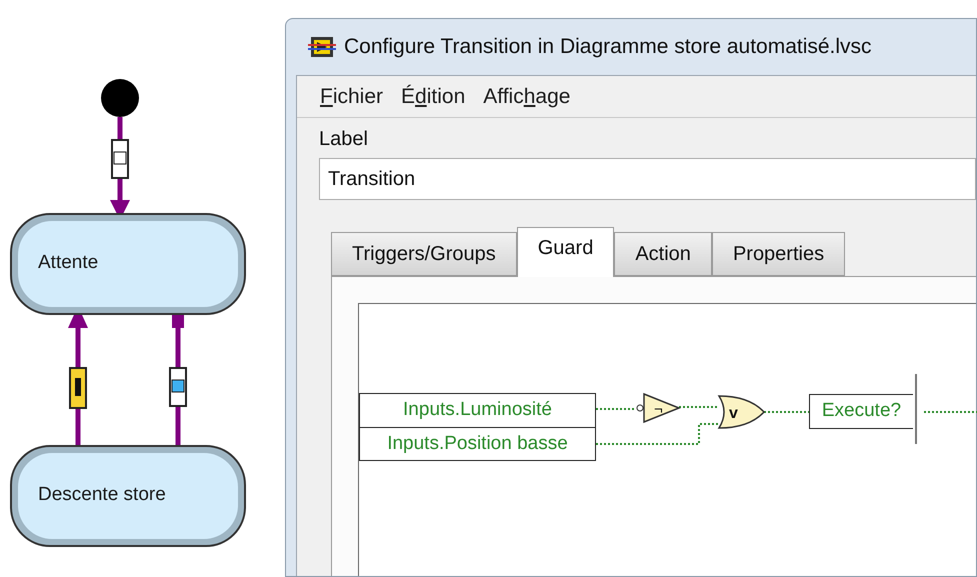  I want to click on field-label: Label, so click(344, 139).